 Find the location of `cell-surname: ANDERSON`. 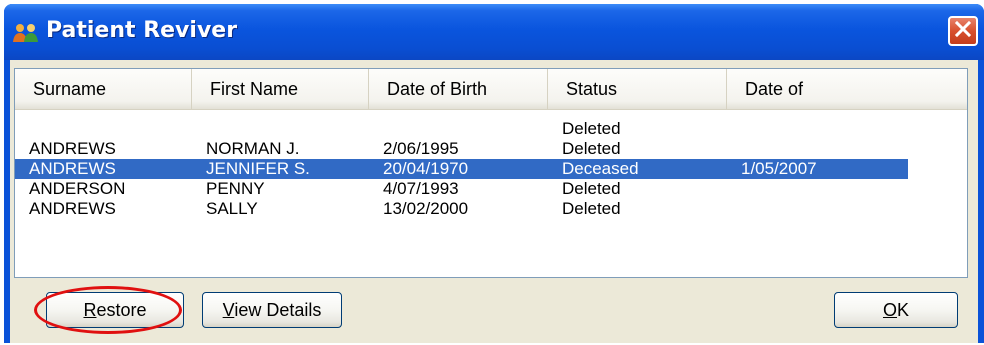

cell-surname: ANDERSON is located at coordinates (77, 188).